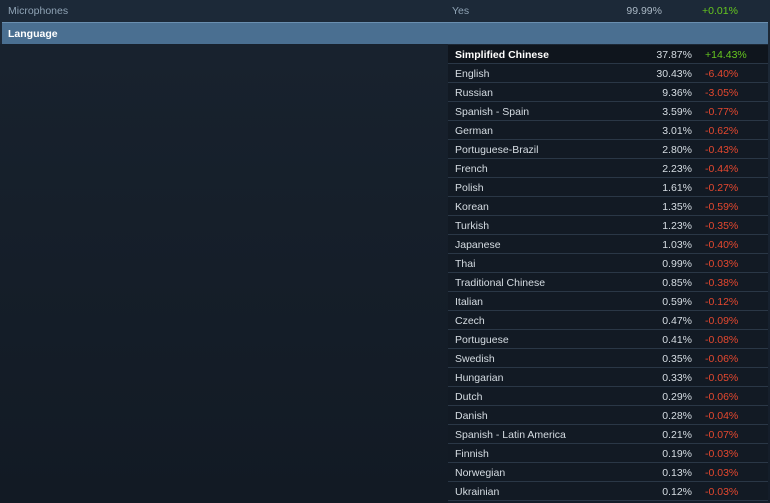 The width and height of the screenshot is (770, 503). Describe the element at coordinates (608, 377) in the screenshot. I see `language-row: Hungarian 0.33% -0.05%` at that location.